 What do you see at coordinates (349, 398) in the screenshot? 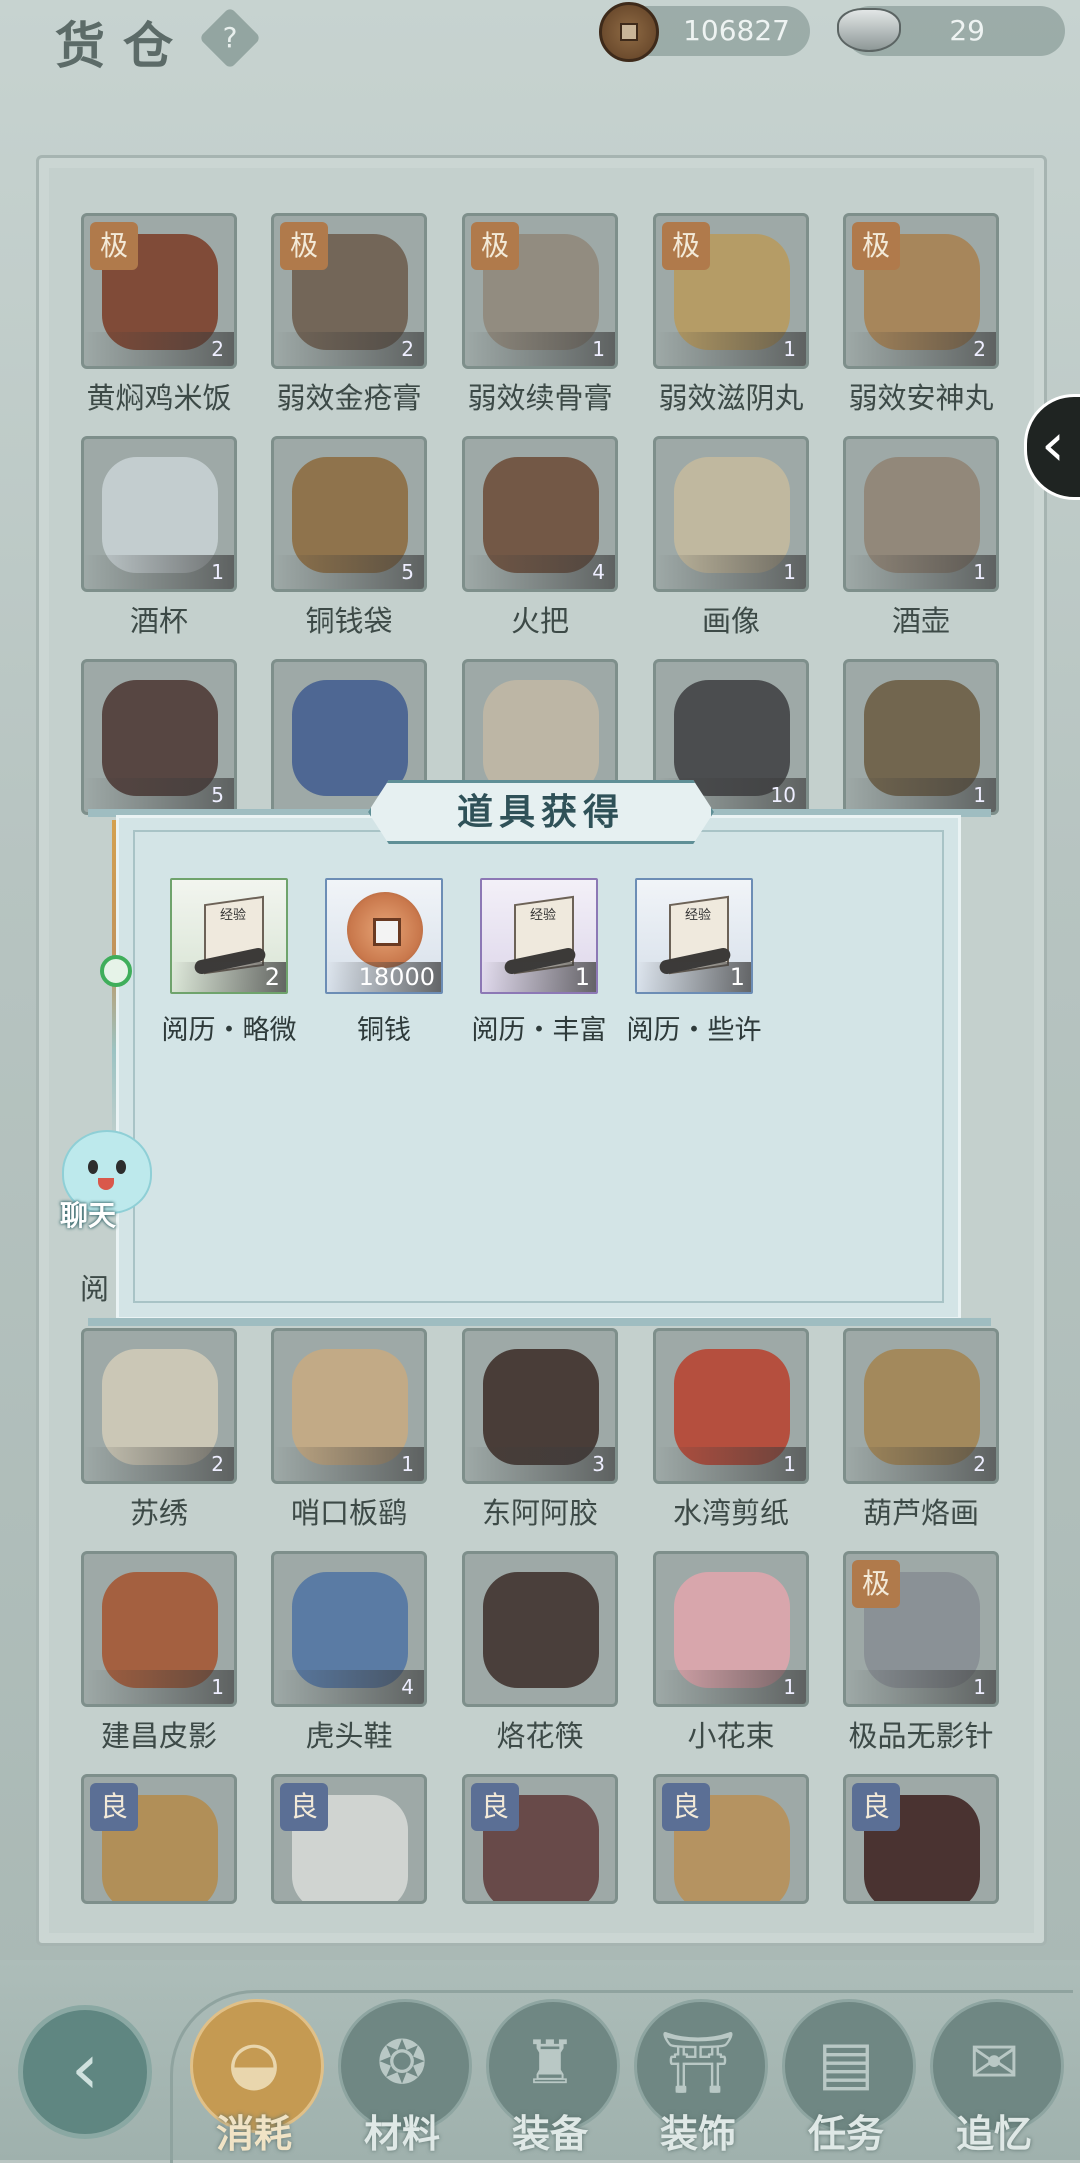
I see `item-name: 弱效金疮膏` at bounding box center [349, 398].